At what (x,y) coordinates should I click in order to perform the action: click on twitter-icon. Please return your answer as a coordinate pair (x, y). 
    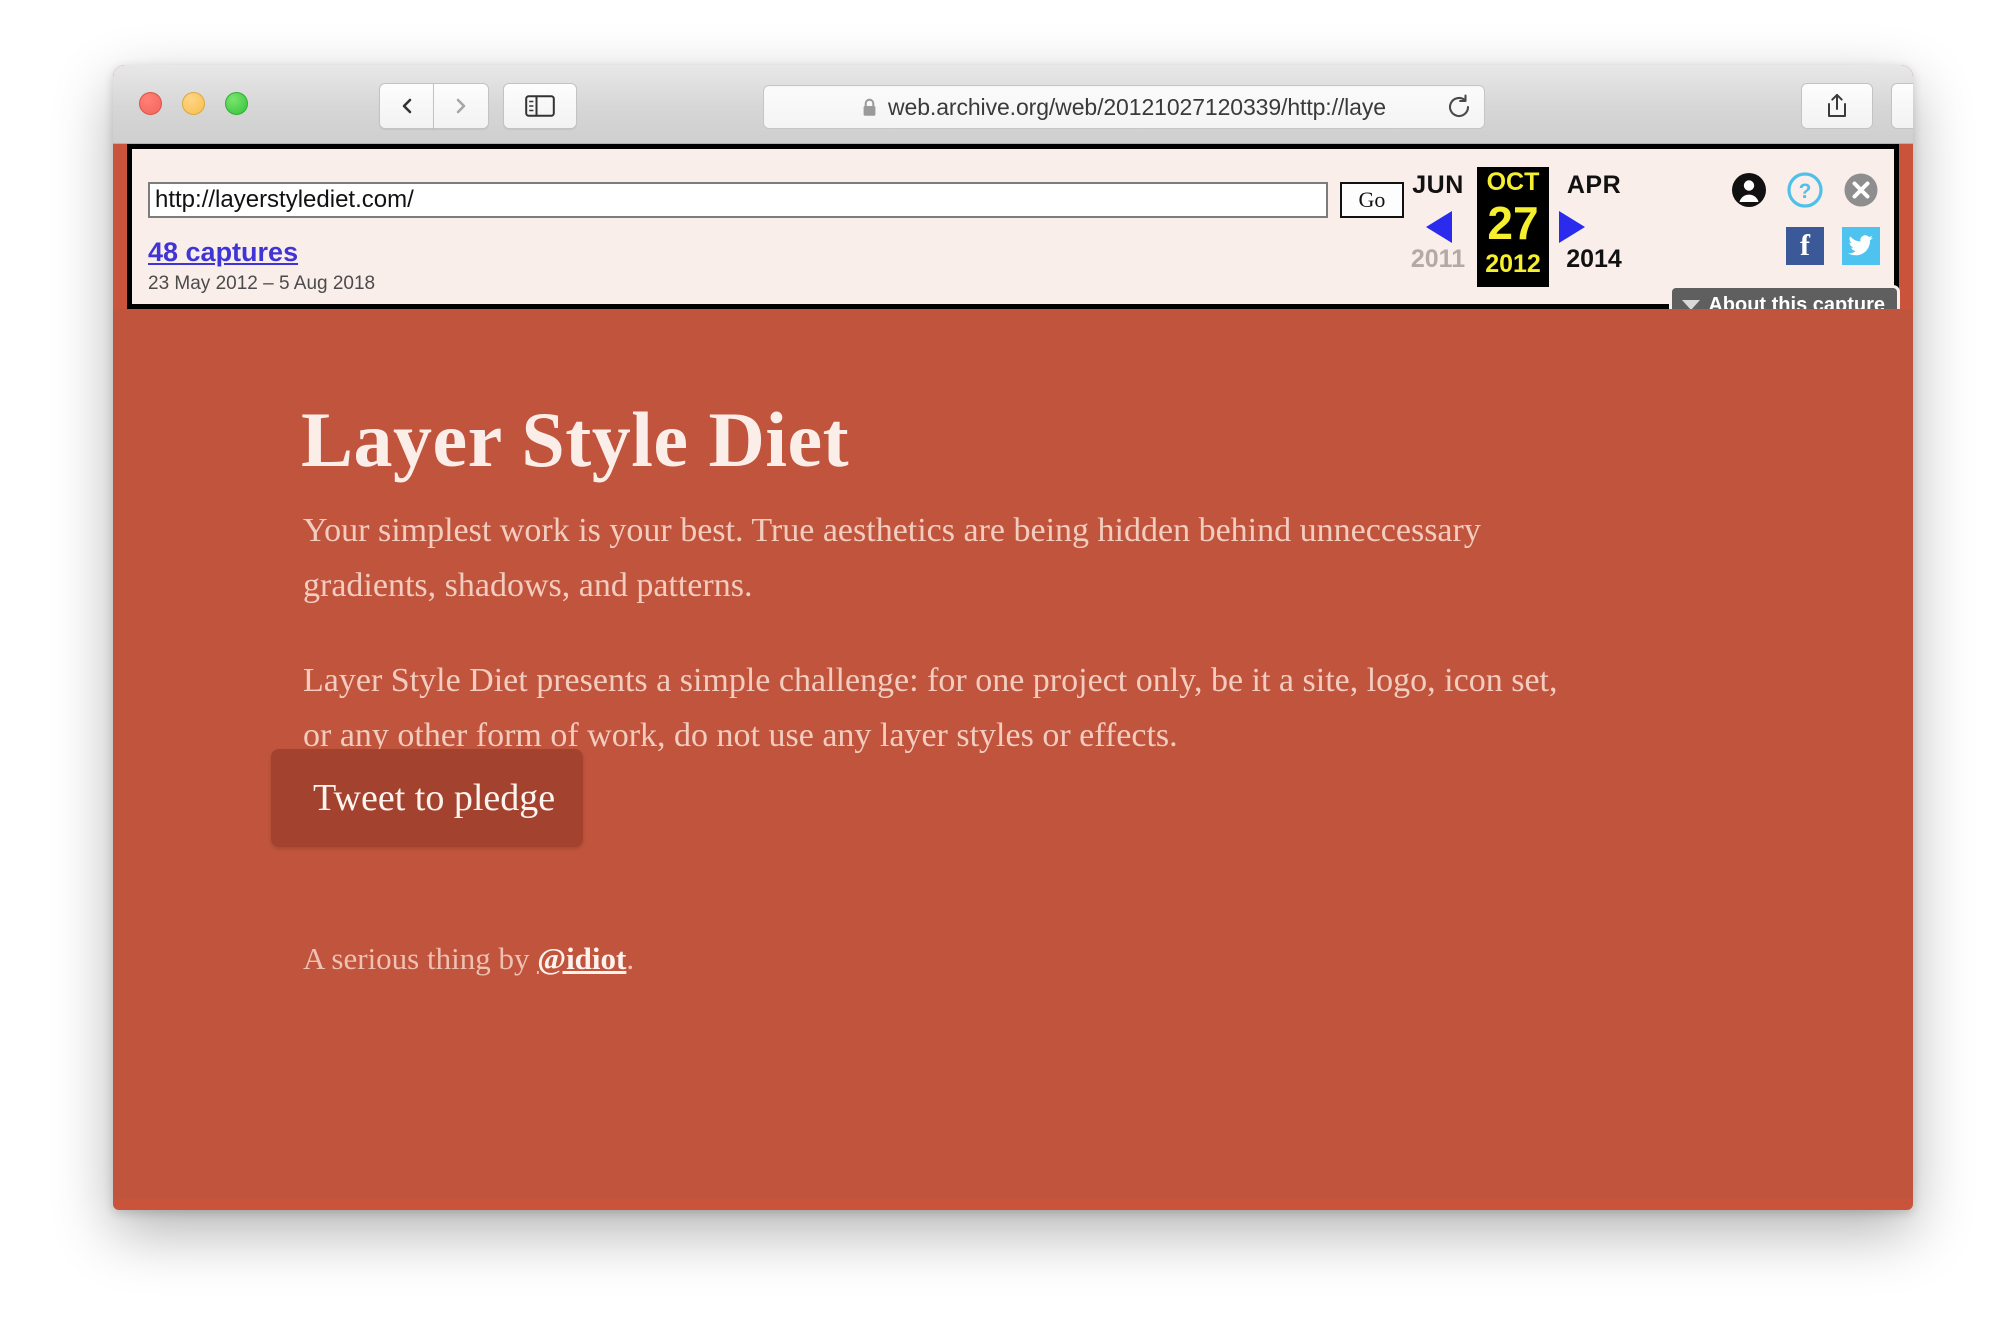
    Looking at the image, I should click on (1861, 246).